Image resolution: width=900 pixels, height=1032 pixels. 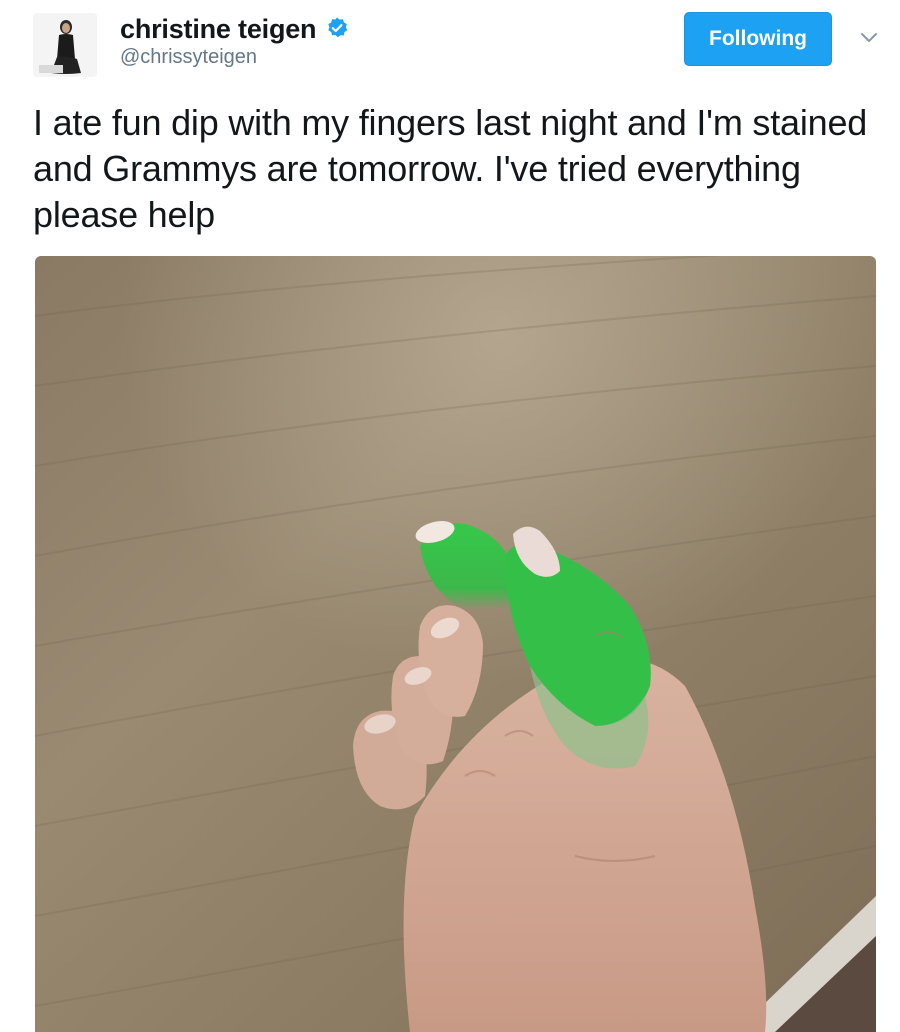 I want to click on chevron-down-icon, so click(x=869, y=37).